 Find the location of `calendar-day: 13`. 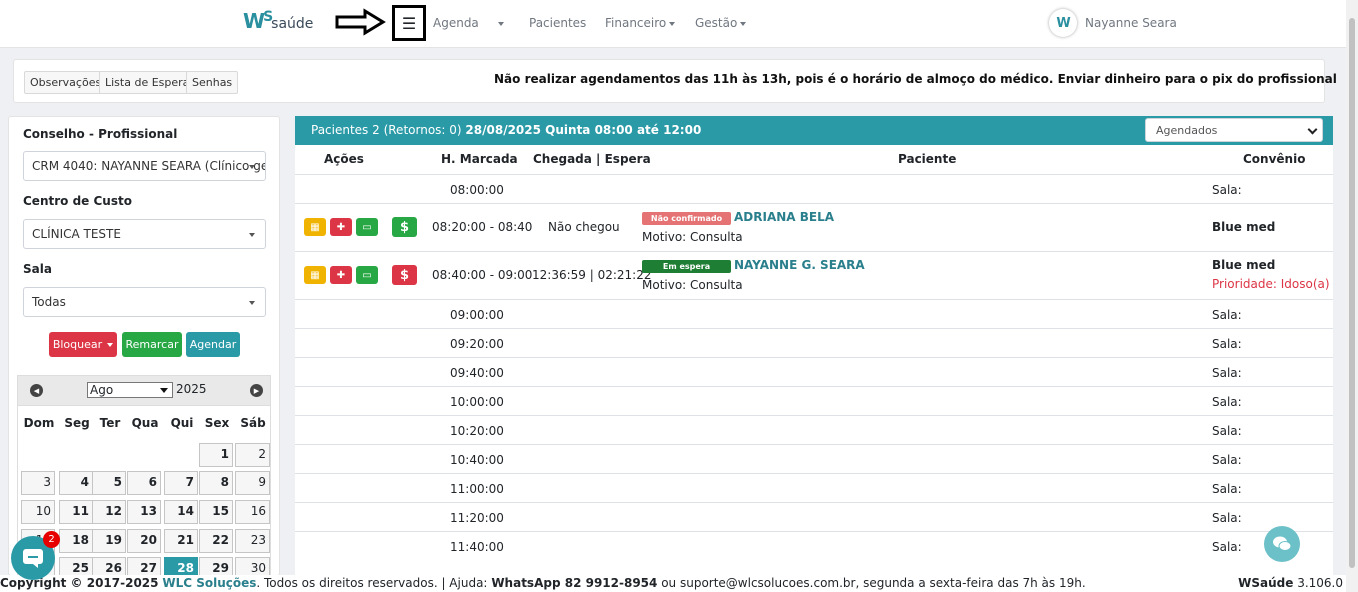

calendar-day: 13 is located at coordinates (144, 512).